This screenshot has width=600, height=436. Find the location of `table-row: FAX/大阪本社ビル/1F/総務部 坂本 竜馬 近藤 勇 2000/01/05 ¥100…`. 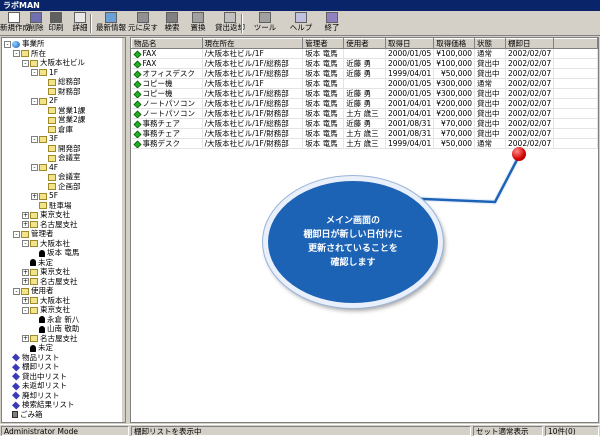

table-row: FAX/大阪本社ビル/1F/総務部 坂本 竜馬 近藤 勇 2000/01/05 ¥100… is located at coordinates (364, 63).